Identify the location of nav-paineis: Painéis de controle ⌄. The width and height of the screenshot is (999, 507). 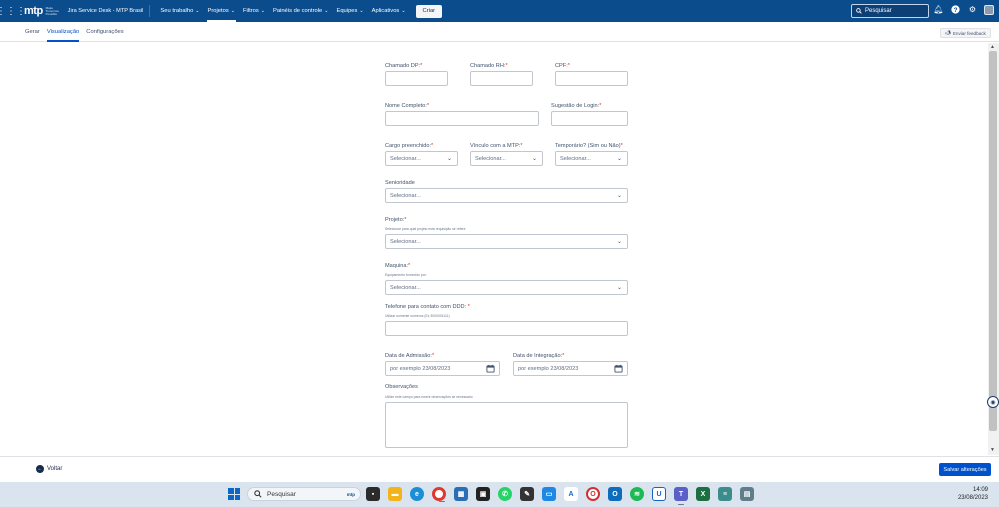
(301, 11).